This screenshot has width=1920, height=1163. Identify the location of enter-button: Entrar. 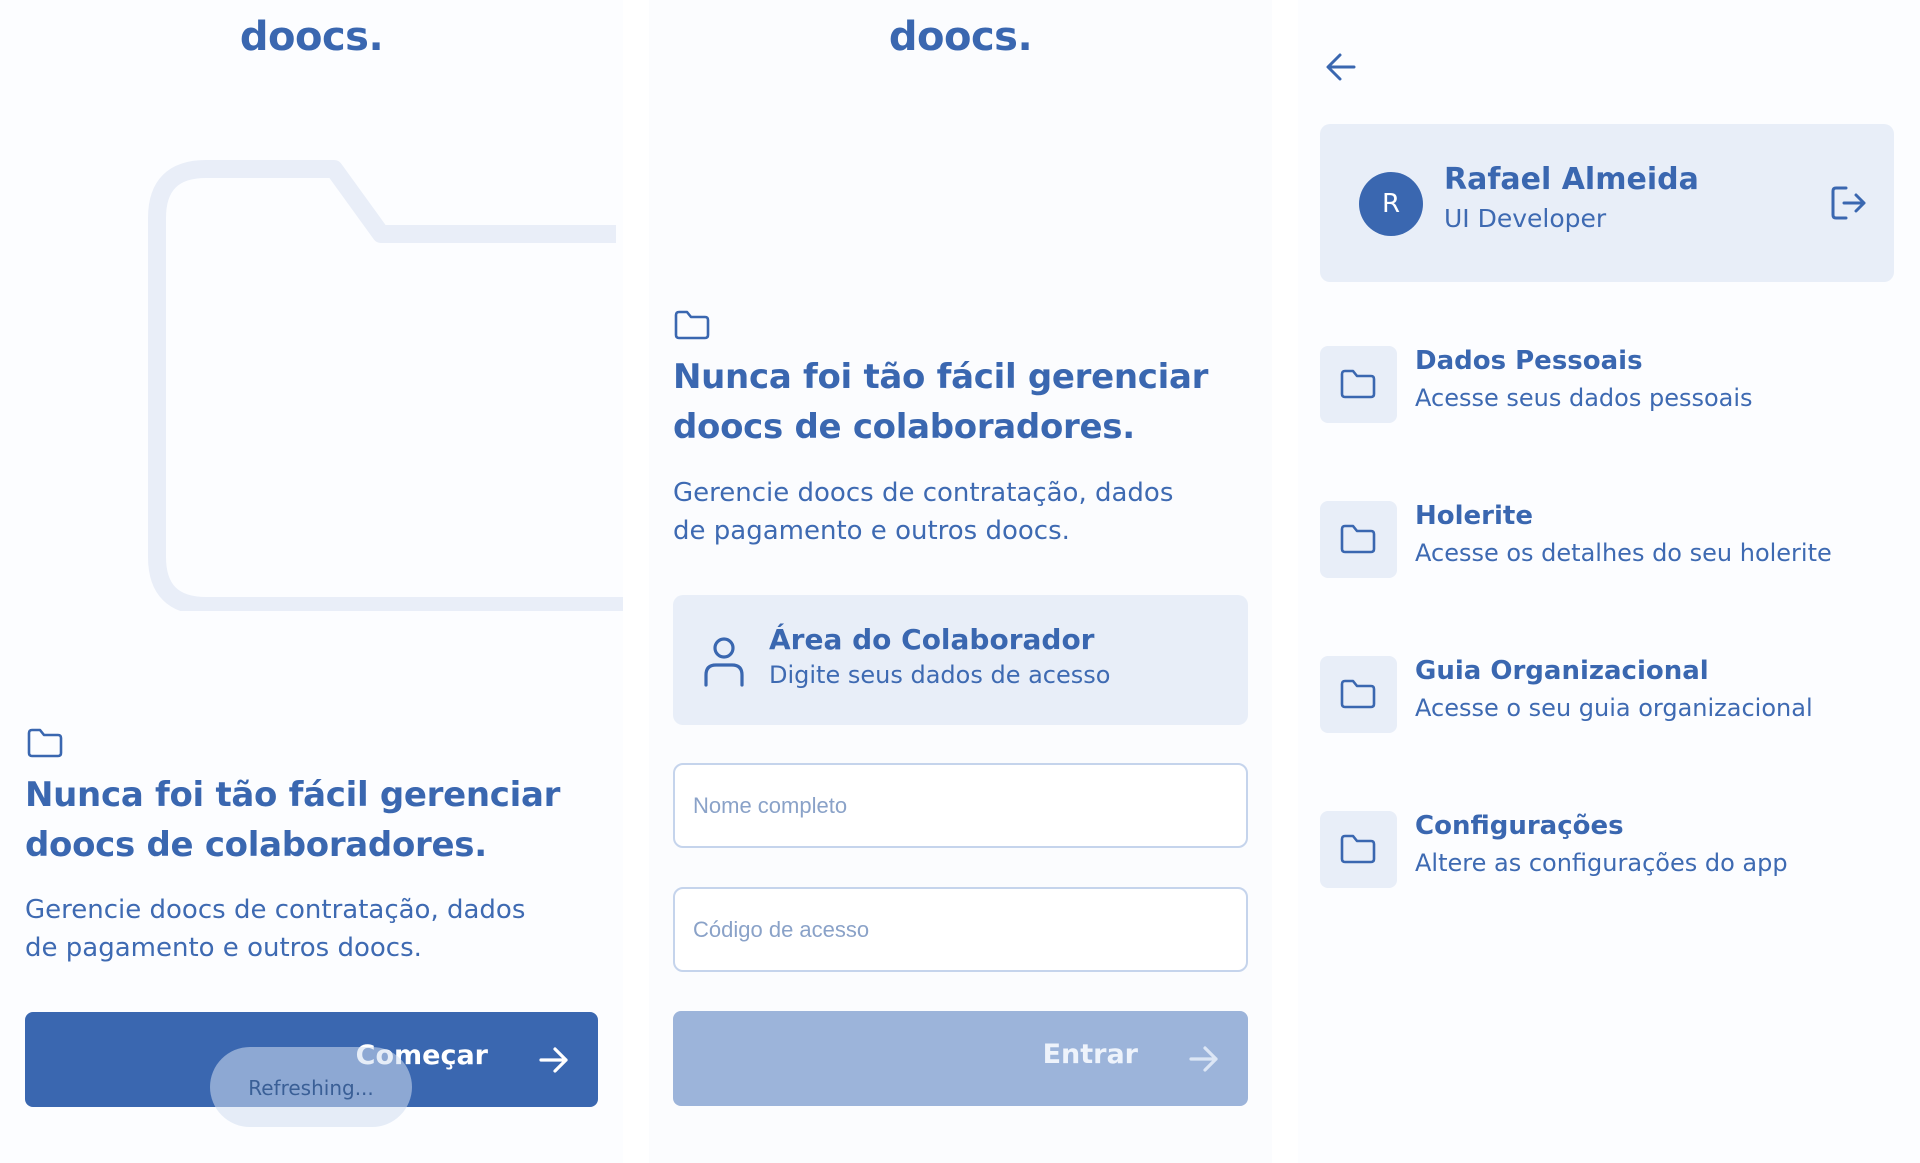
(960, 1058).